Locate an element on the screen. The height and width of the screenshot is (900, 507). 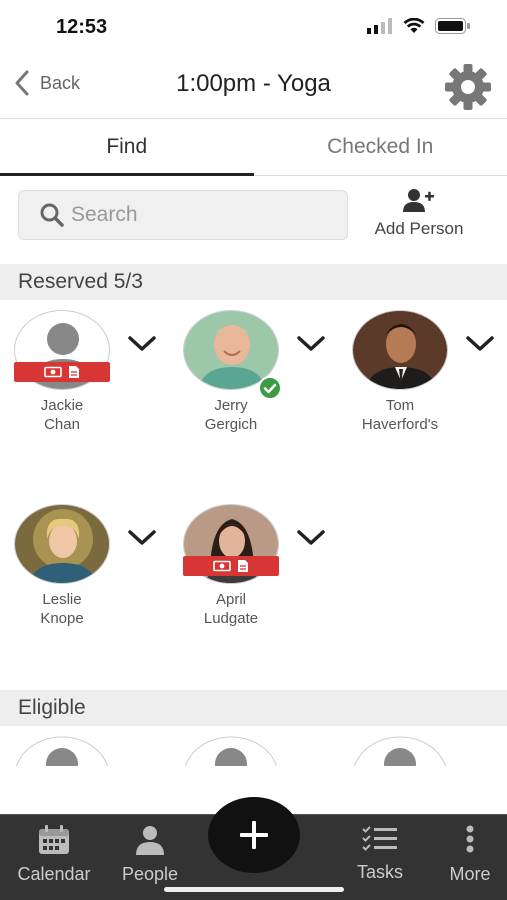
person-last-name: Ludgate is located at coordinates (231, 618).